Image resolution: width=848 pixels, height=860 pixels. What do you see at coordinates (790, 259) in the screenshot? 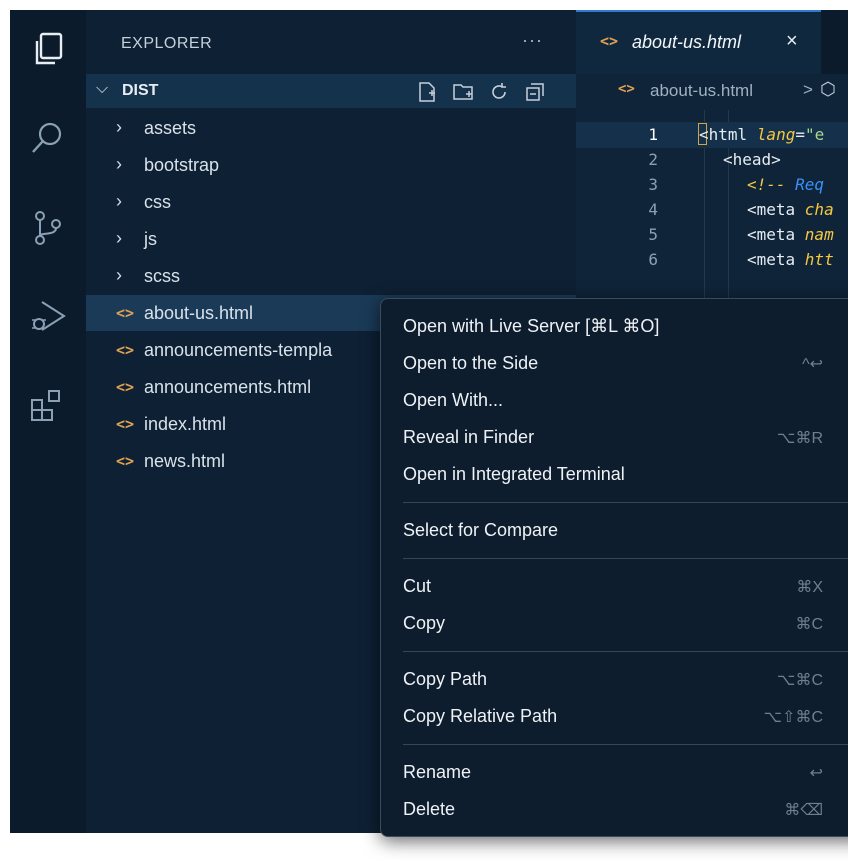
I see `code-text: <meta htt` at bounding box center [790, 259].